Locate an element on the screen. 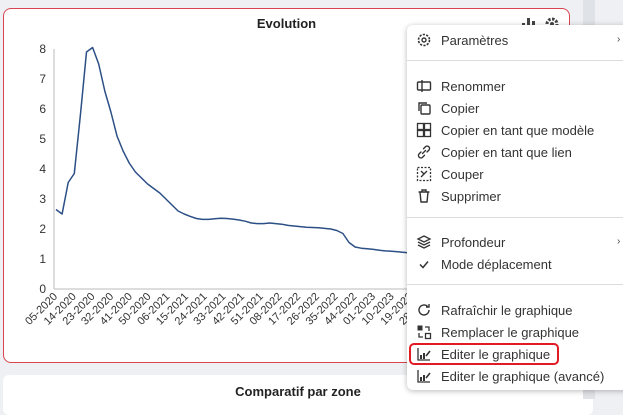  menu-item-mode-deplacement: Mode déplacement is located at coordinates (483, 264).